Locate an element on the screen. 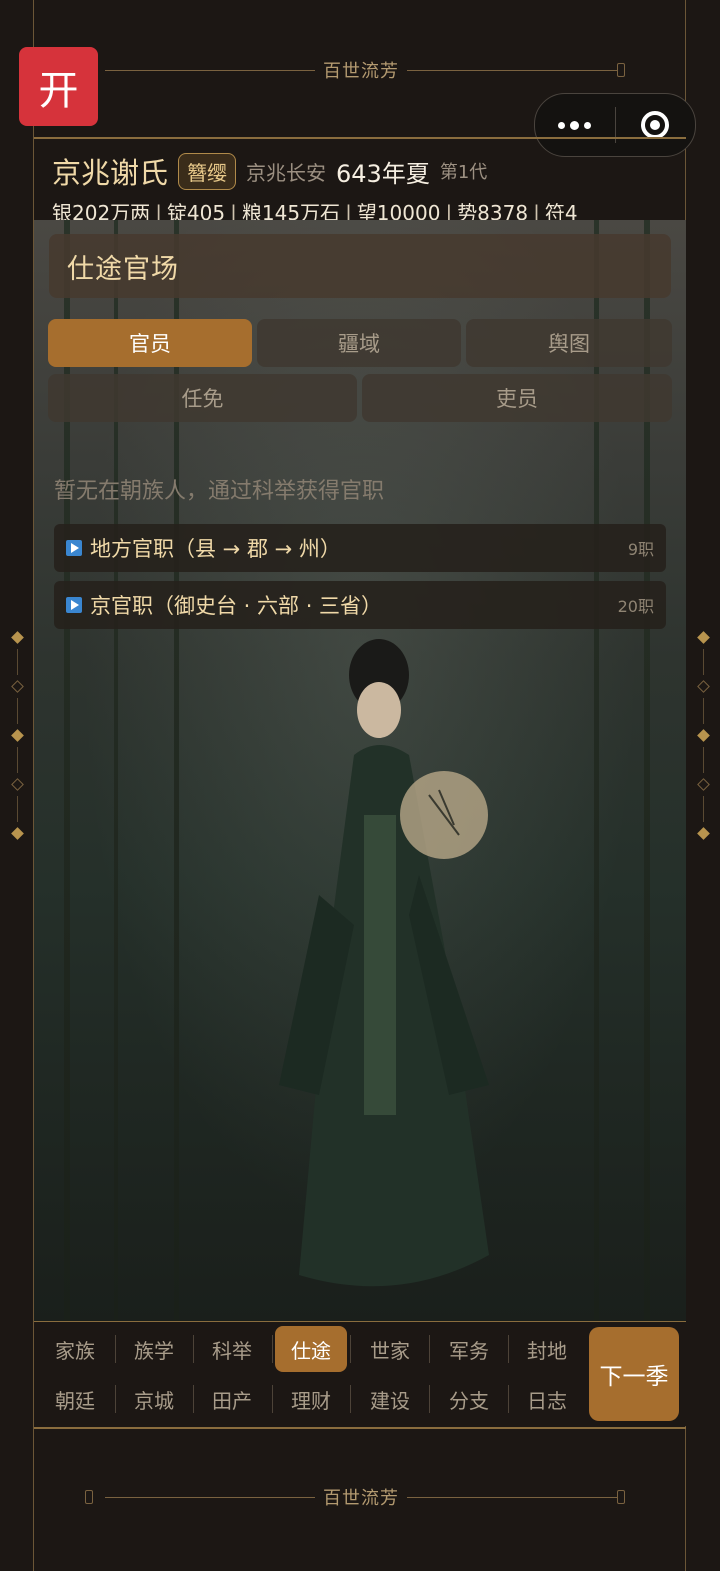 Image resolution: width=720 pixels, height=1571 pixels. category-count: 9职 is located at coordinates (640, 549).